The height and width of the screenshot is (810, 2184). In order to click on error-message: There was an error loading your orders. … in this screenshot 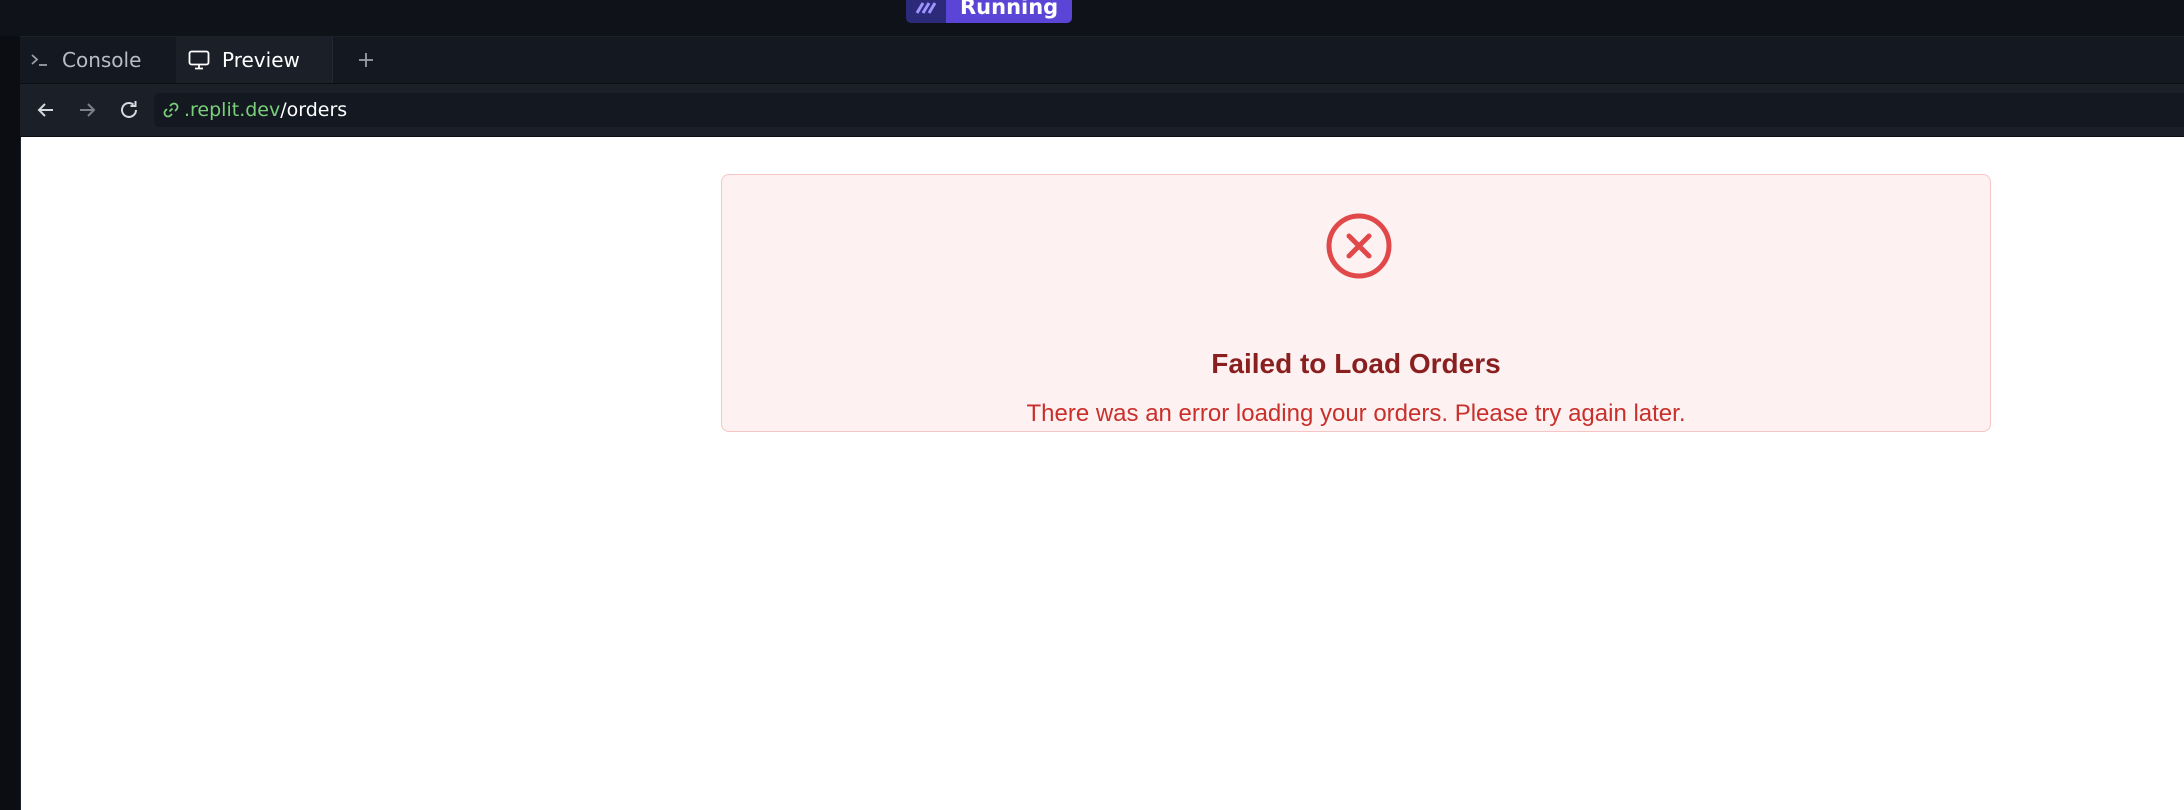, I will do `click(1356, 413)`.